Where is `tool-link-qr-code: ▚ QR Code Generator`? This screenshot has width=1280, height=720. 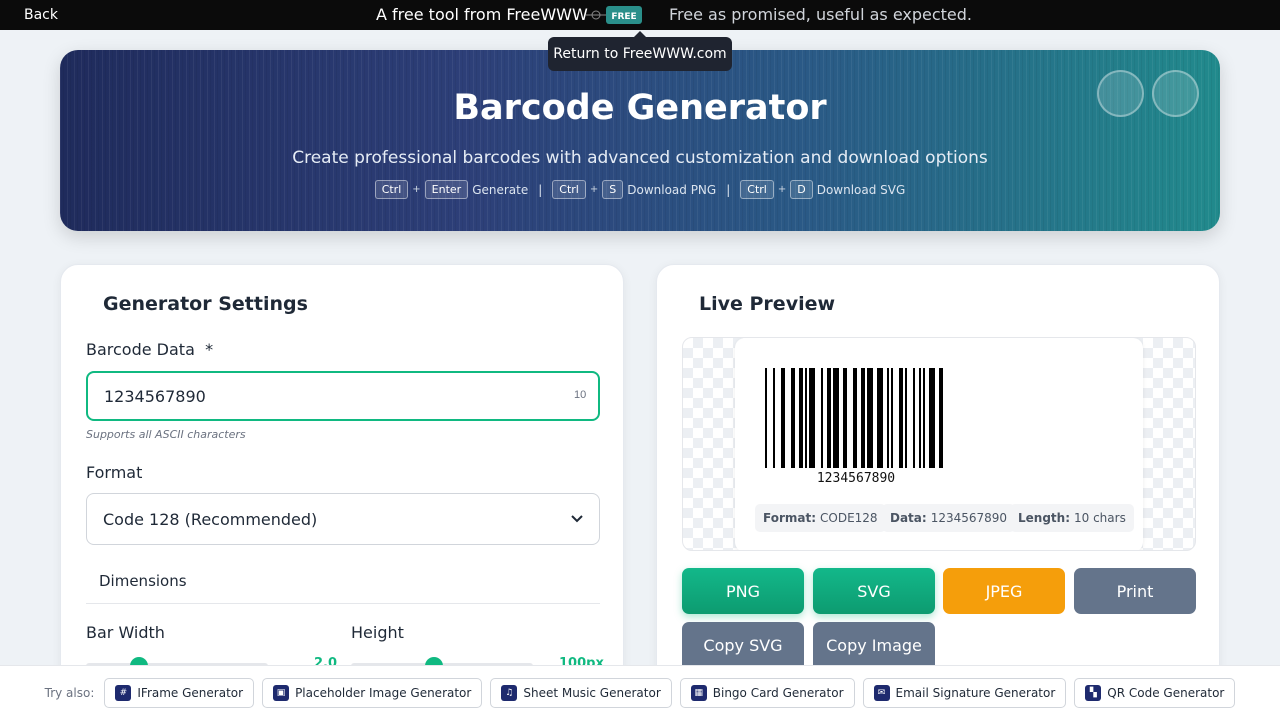
tool-link-qr-code: ▚ QR Code Generator is located at coordinates (1155, 693).